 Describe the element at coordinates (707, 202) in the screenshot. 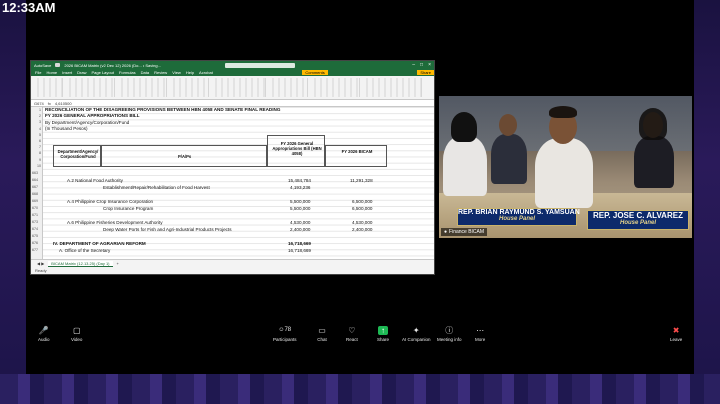

I see `background-right-decor` at that location.